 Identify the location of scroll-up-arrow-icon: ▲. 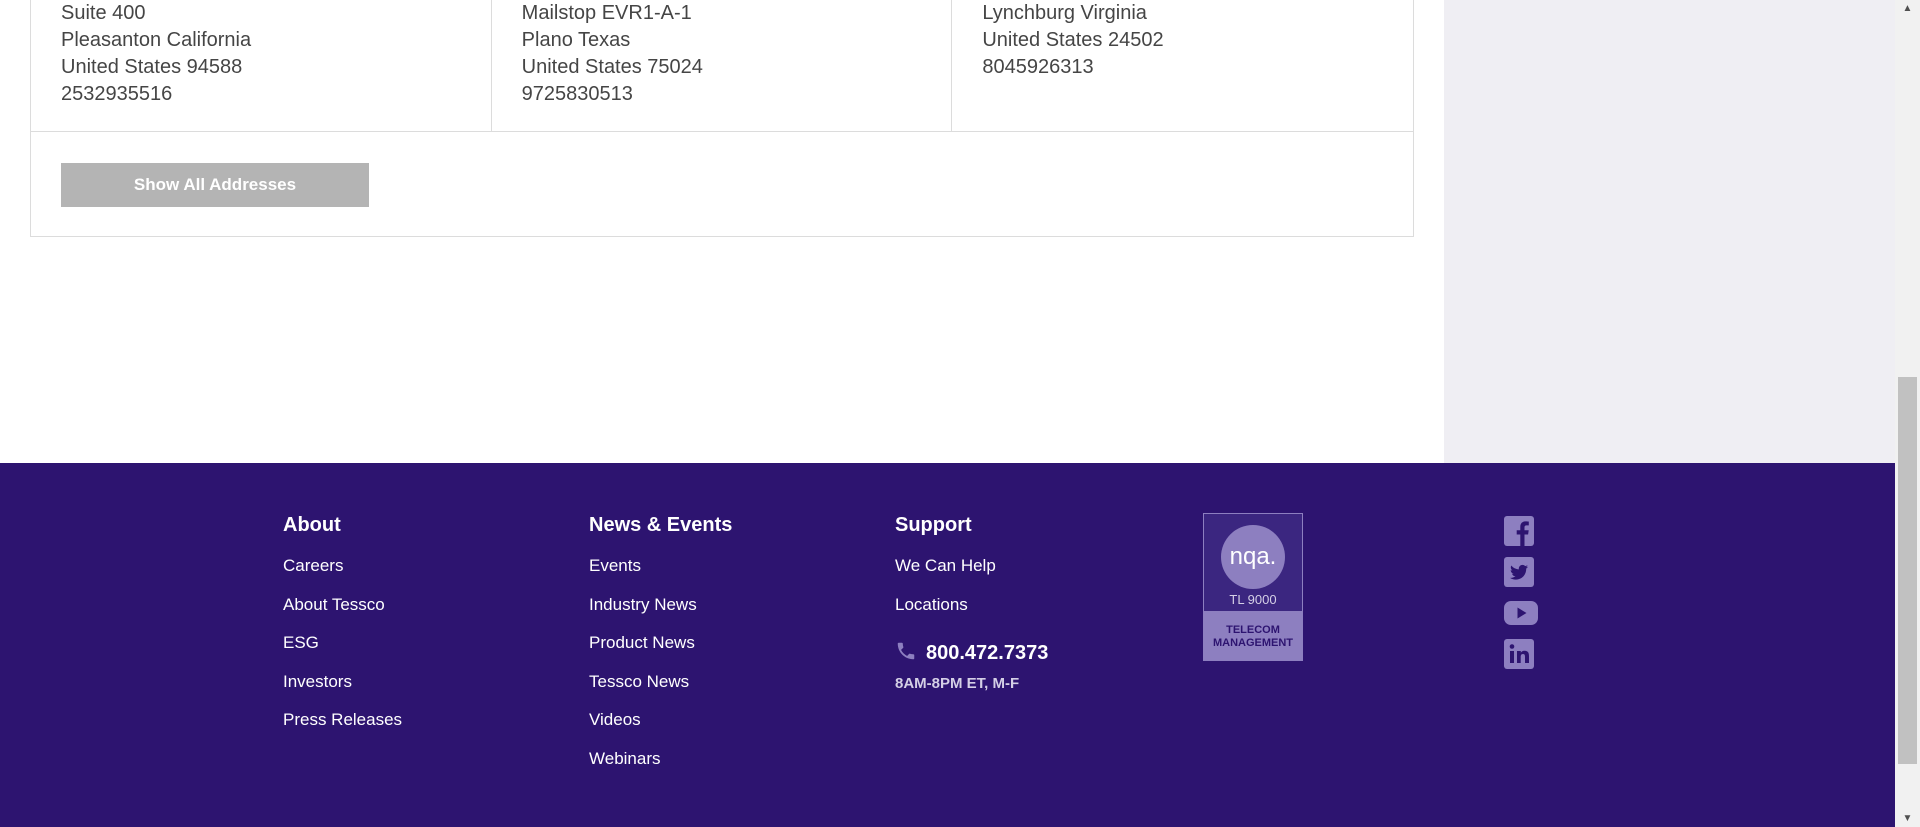
(1907, 8).